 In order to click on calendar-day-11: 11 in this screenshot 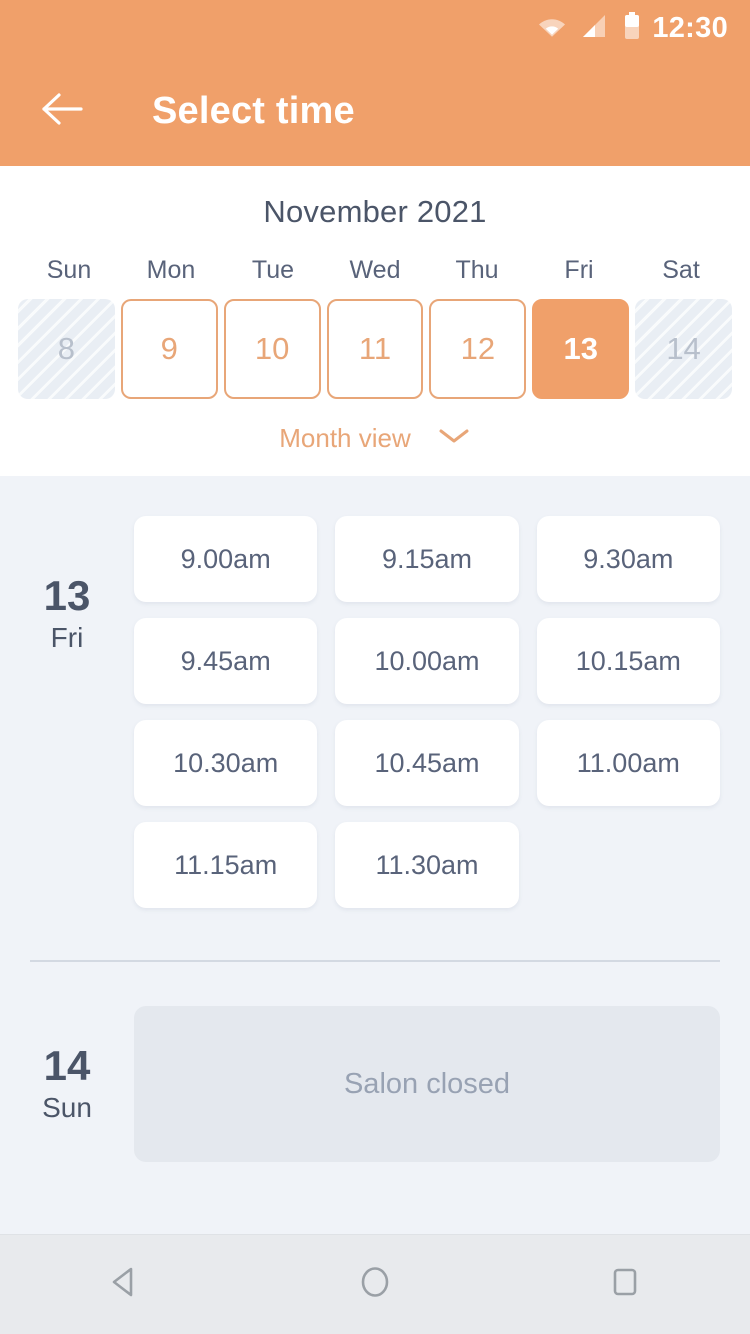, I will do `click(375, 349)`.